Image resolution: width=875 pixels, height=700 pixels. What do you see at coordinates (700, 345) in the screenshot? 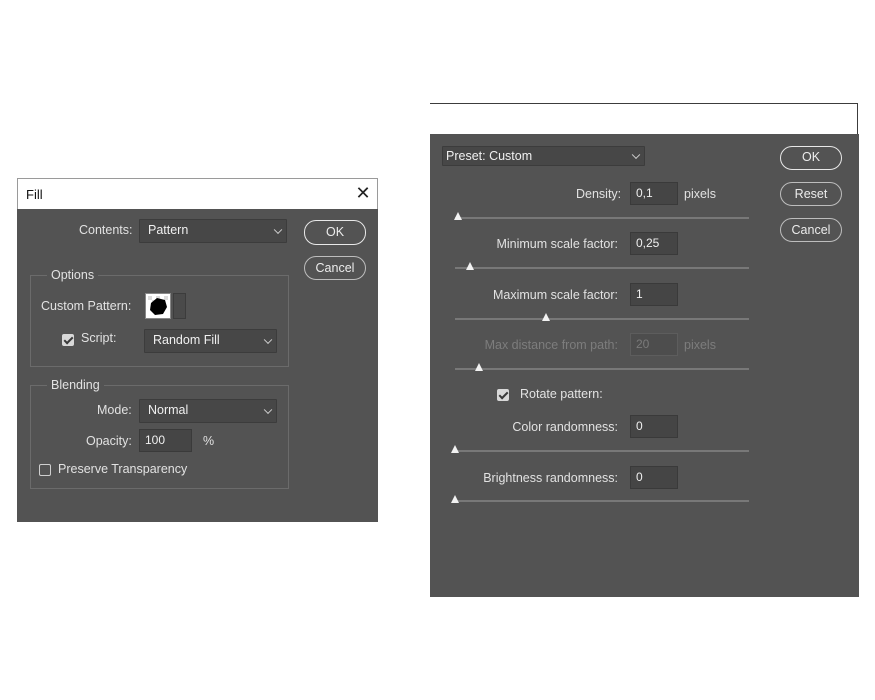
I see `max-distance-unit: pixels` at bounding box center [700, 345].